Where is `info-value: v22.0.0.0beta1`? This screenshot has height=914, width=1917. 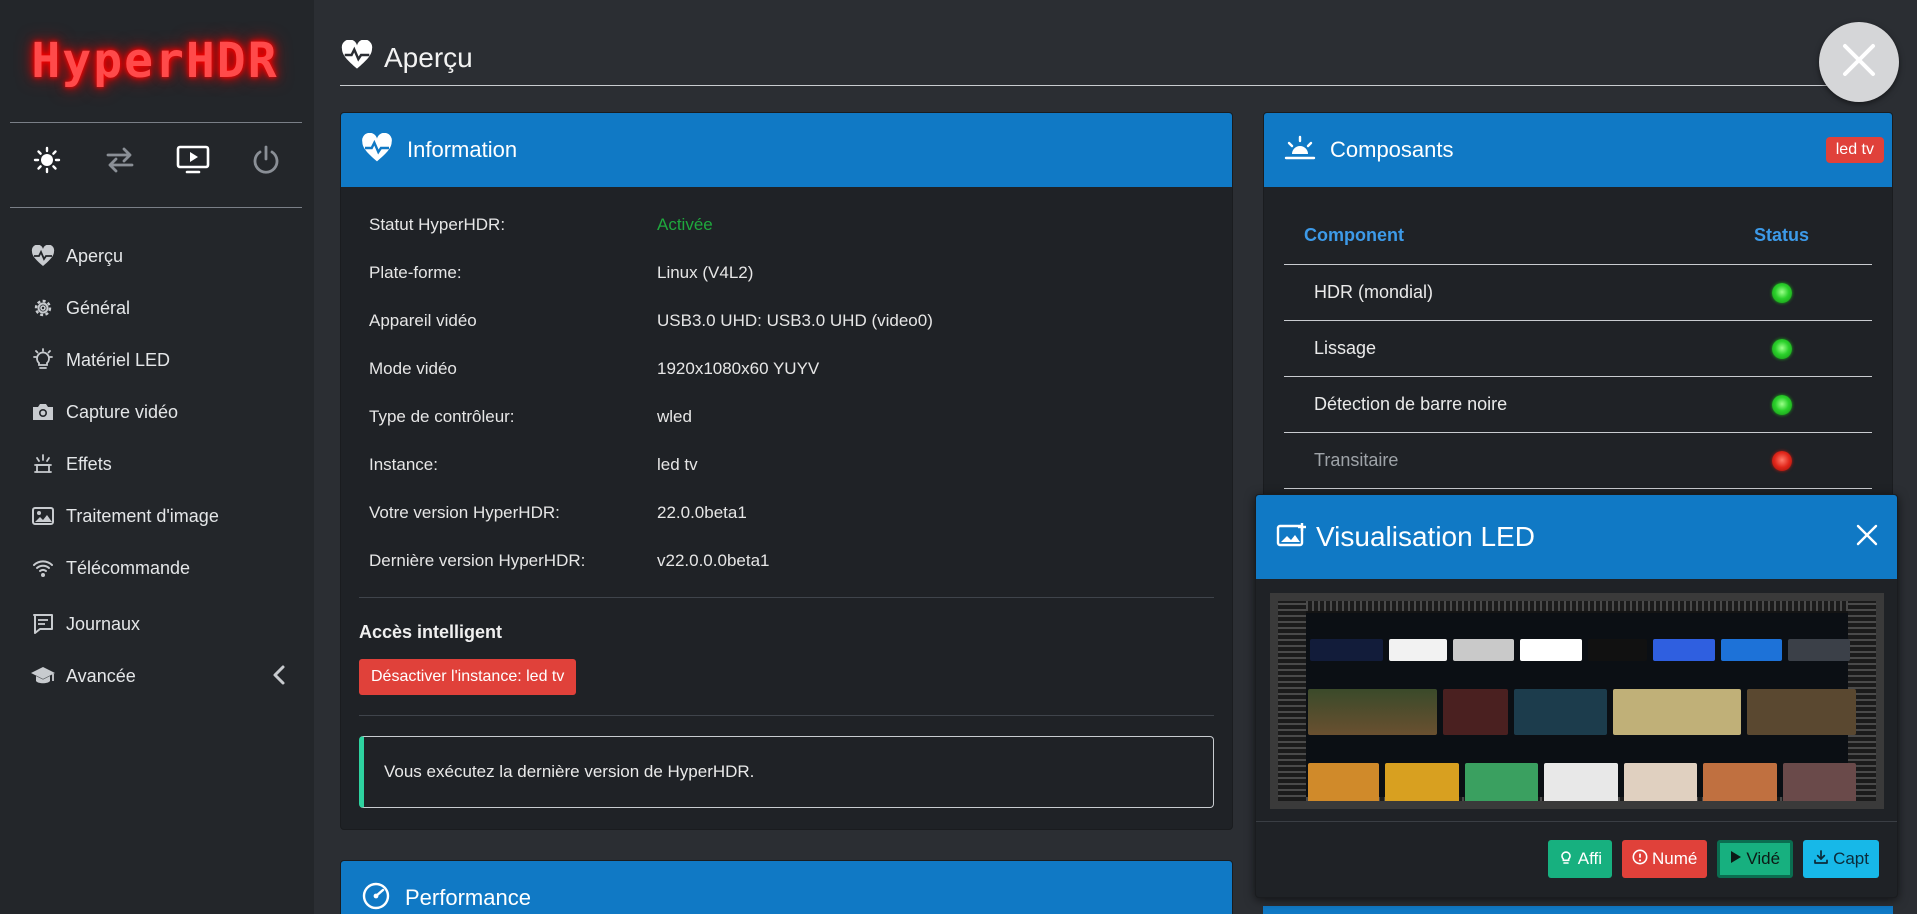 info-value: v22.0.0.0beta1 is located at coordinates (713, 560).